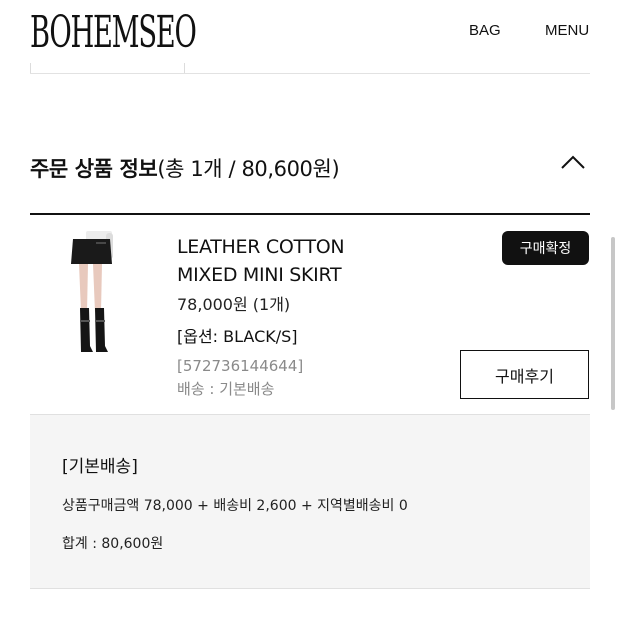 Image resolution: width=620 pixels, height=620 pixels. I want to click on product-price: 78,000원 (1개), so click(234, 304).